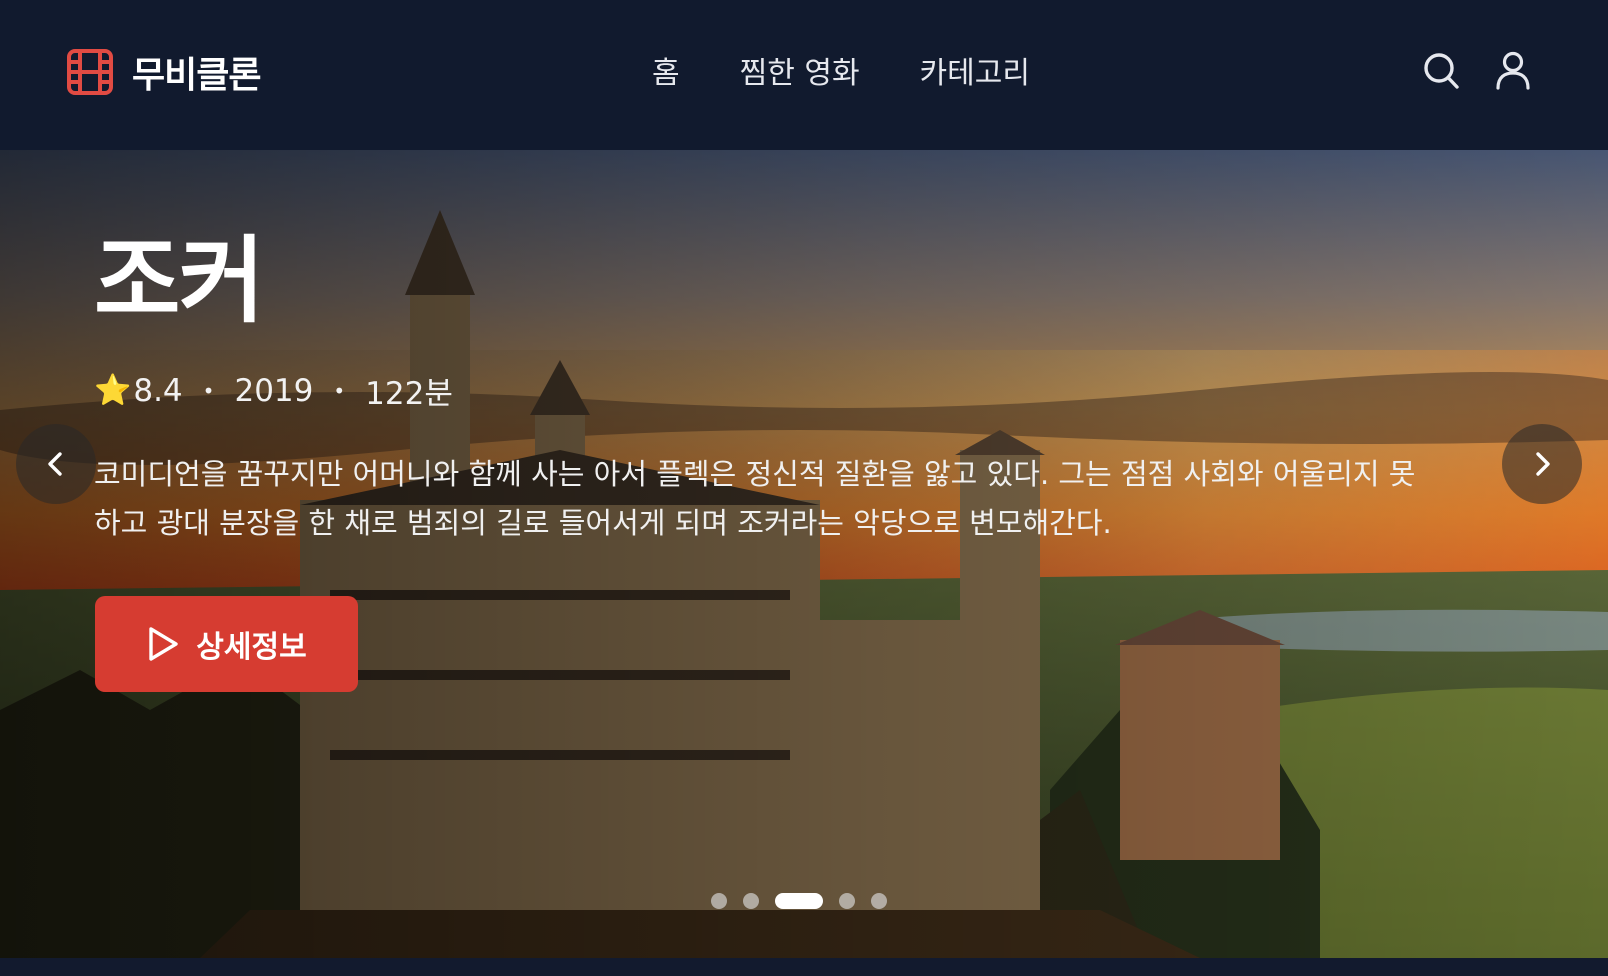  Describe the element at coordinates (975, 70) in the screenshot. I see `nav-item-category: 카테고리` at that location.